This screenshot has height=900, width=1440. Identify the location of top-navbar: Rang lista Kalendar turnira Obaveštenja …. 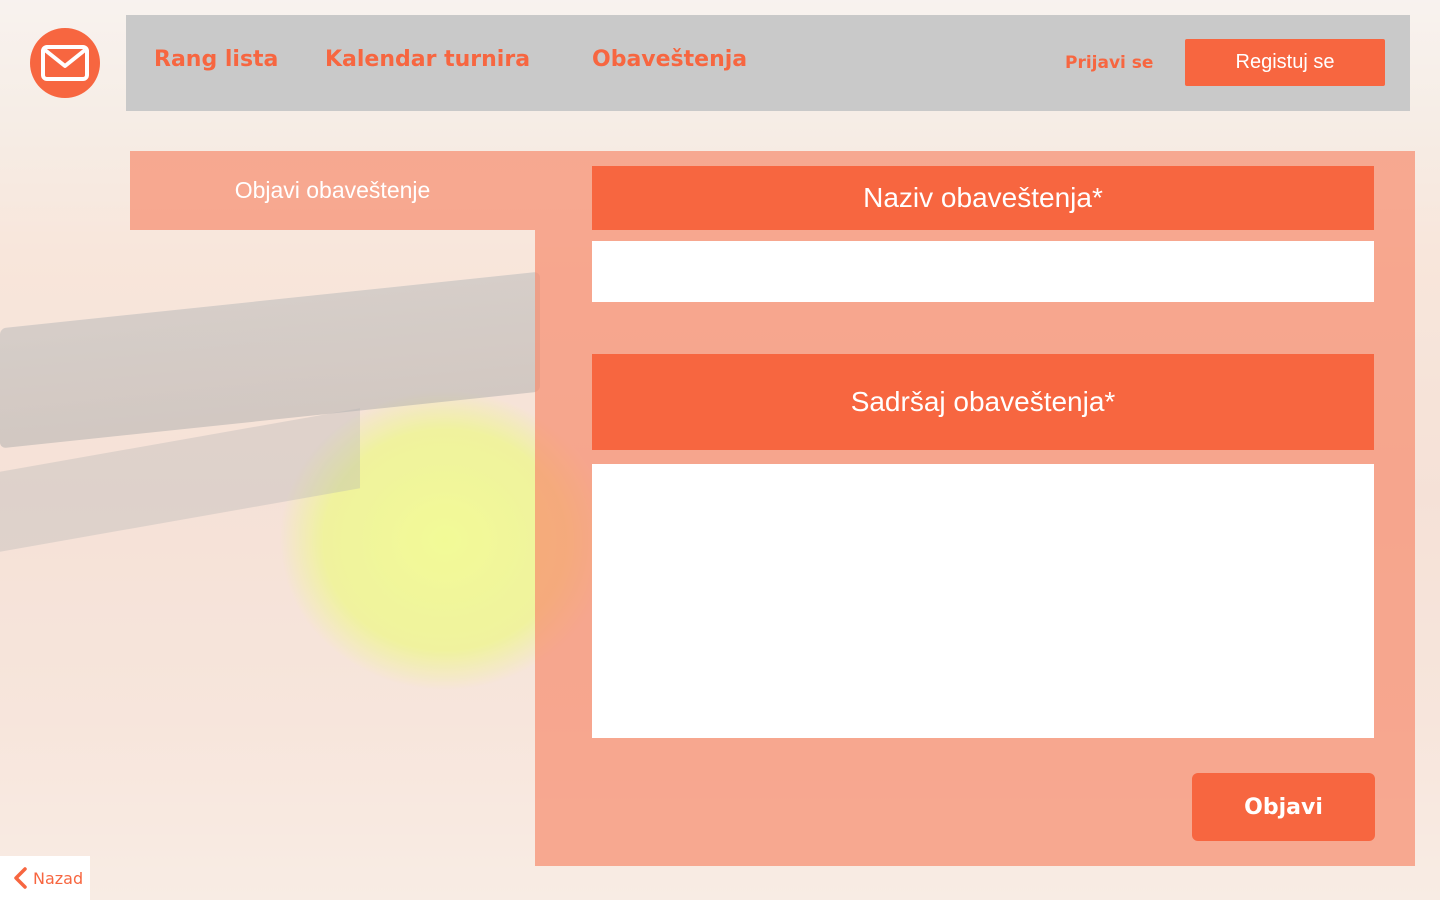
(768, 63).